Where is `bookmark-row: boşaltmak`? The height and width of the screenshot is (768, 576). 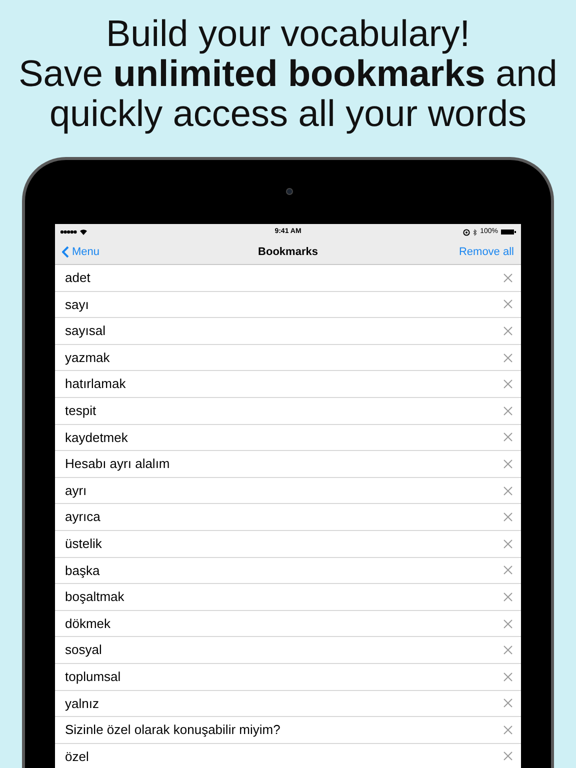
bookmark-row: boşaltmak is located at coordinates (288, 597).